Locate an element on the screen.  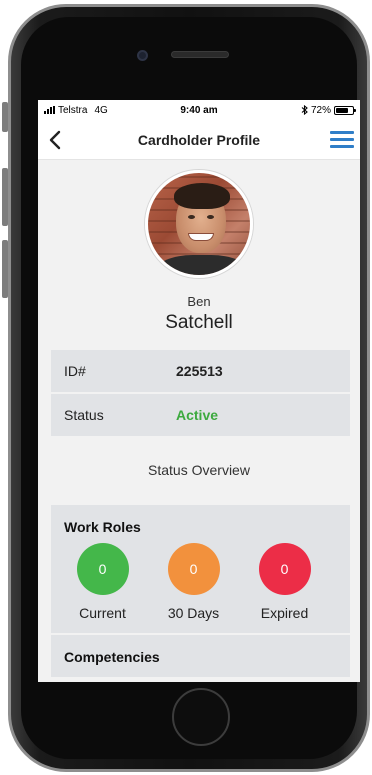
status-badge: Active is located at coordinates (197, 415).